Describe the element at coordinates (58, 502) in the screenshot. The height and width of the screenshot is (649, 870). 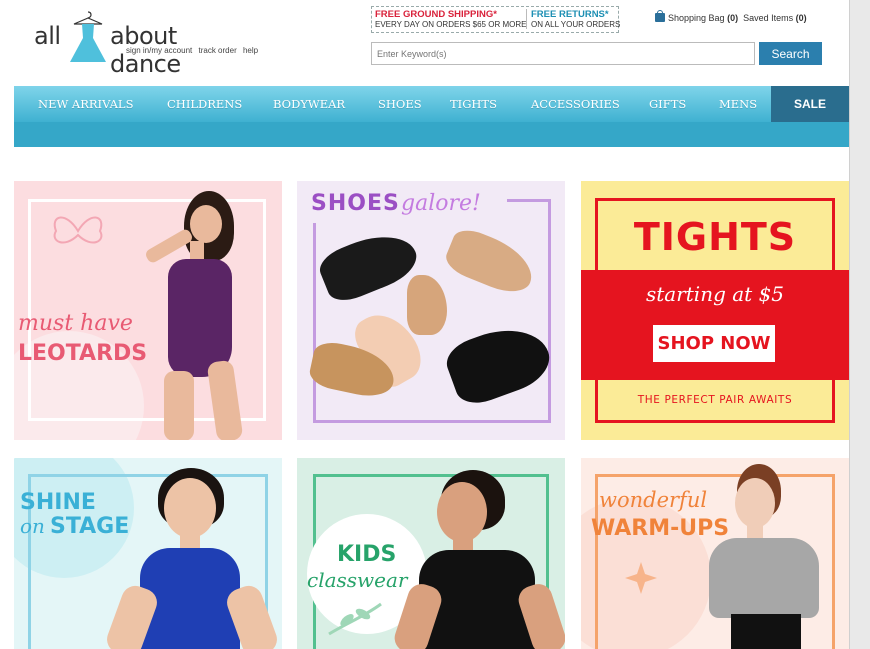
I see `stage-line1: SHINE` at that location.